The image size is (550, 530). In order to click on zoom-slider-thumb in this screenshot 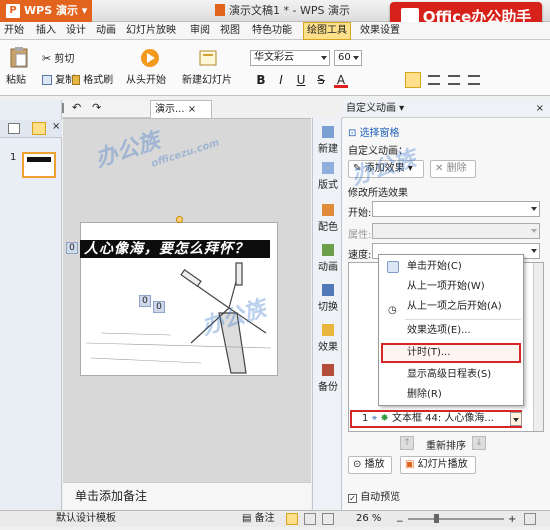, I will do `click(436, 518)`.